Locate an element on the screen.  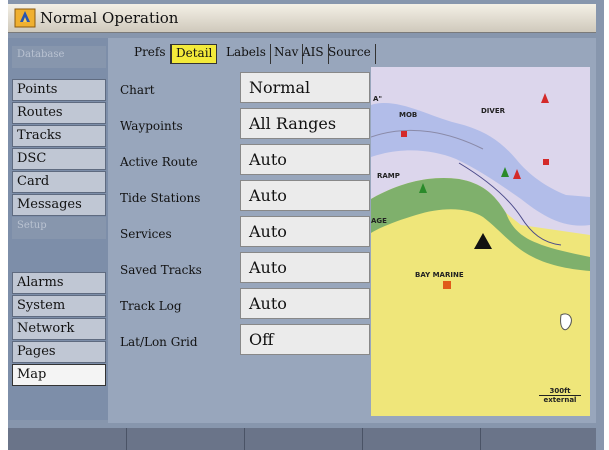
title-bar: Normal Operation is located at coordinates (302, 18).